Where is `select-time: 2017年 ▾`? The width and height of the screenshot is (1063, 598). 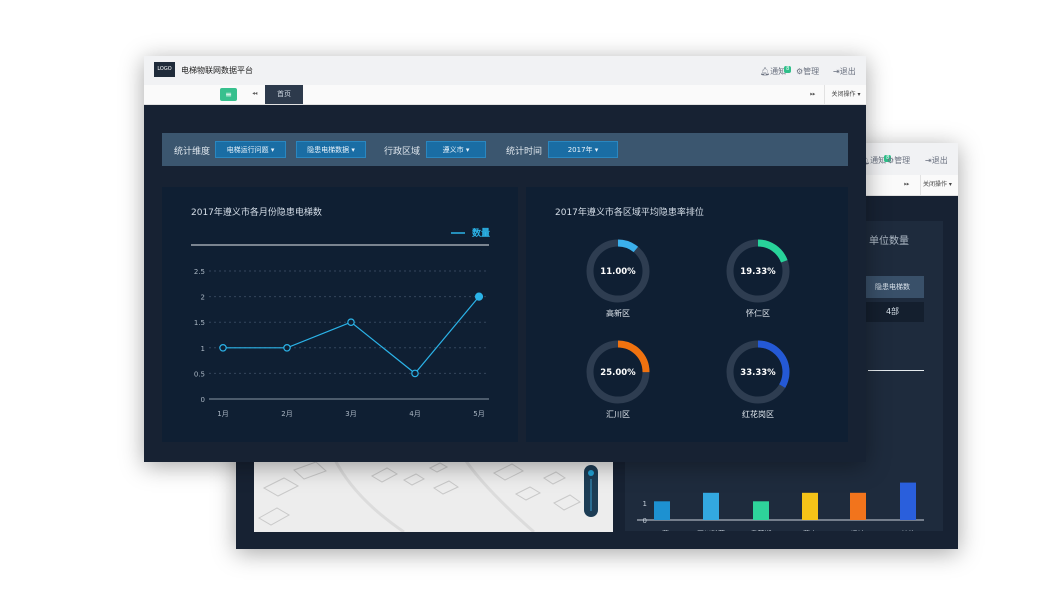 select-time: 2017年 ▾ is located at coordinates (583, 149).